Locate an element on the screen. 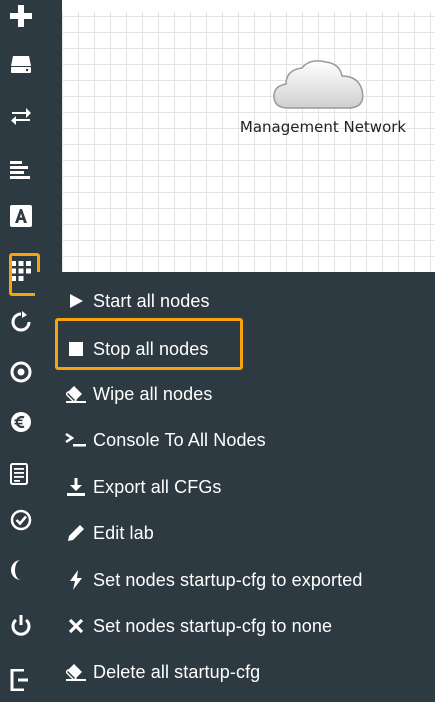 The width and height of the screenshot is (435, 702). swap-arrows-icon is located at coordinates (21, 116).